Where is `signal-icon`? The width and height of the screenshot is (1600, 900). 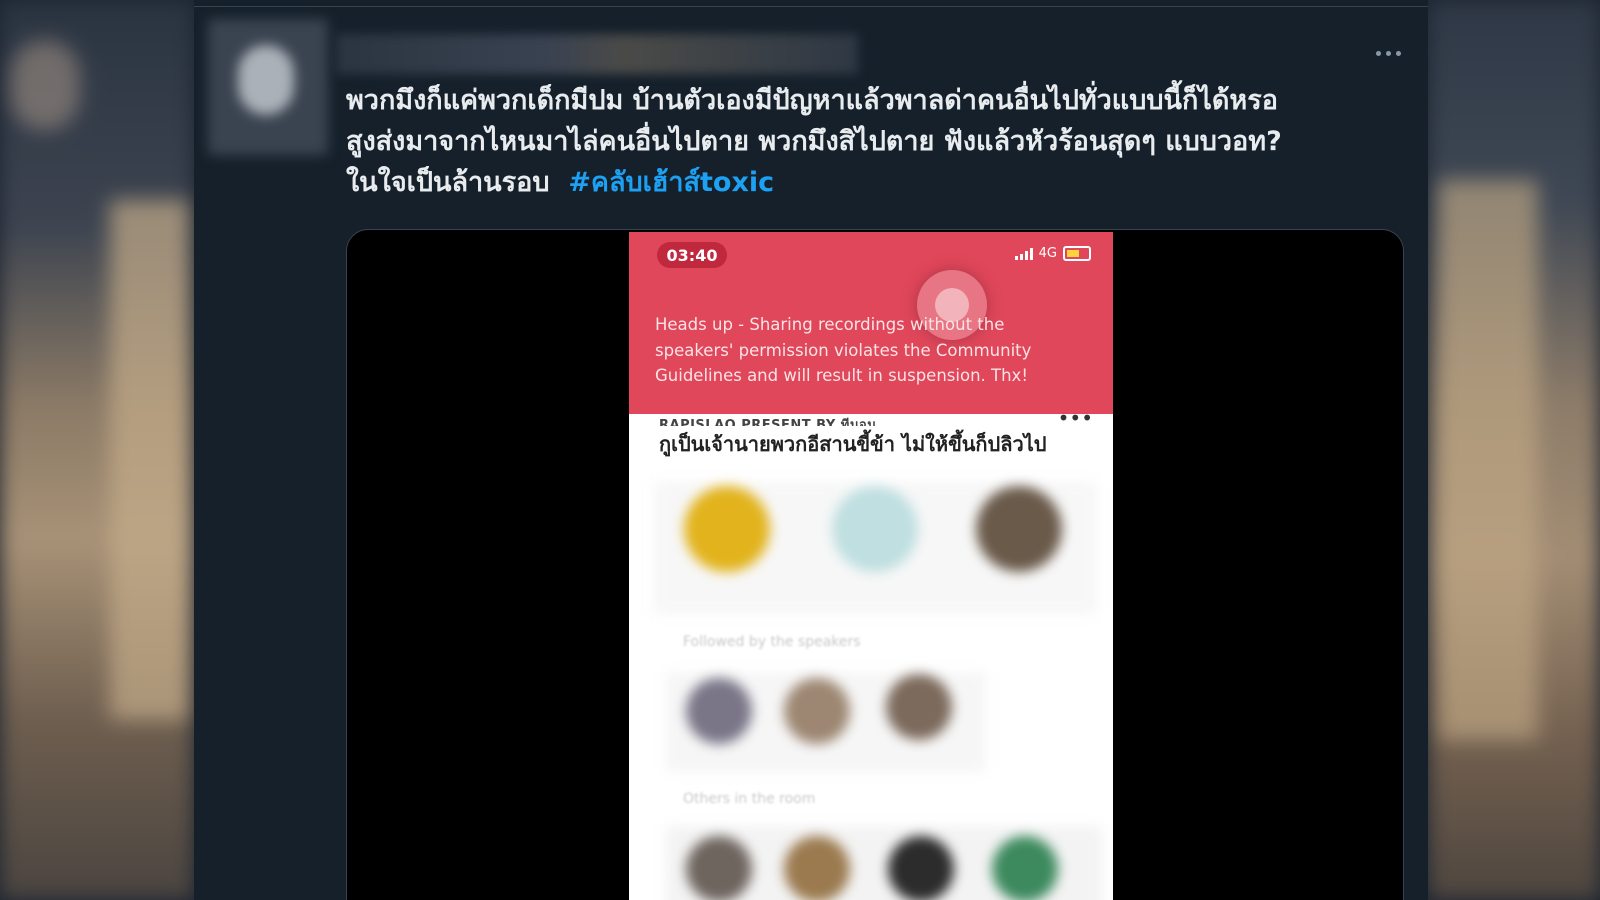
signal-icon is located at coordinates (1023, 253).